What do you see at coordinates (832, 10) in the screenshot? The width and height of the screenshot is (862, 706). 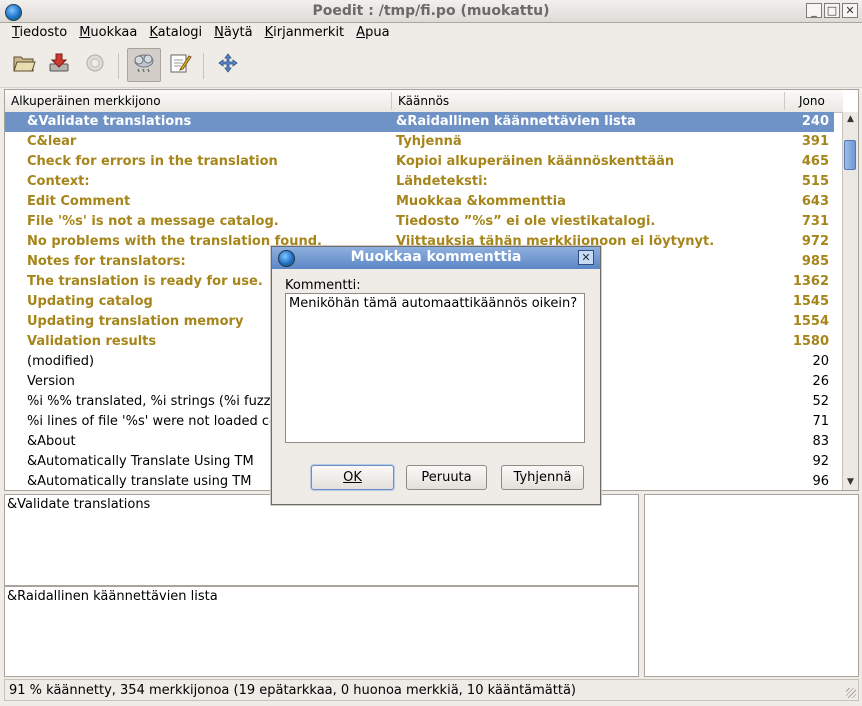 I see `maximize-button: □` at bounding box center [832, 10].